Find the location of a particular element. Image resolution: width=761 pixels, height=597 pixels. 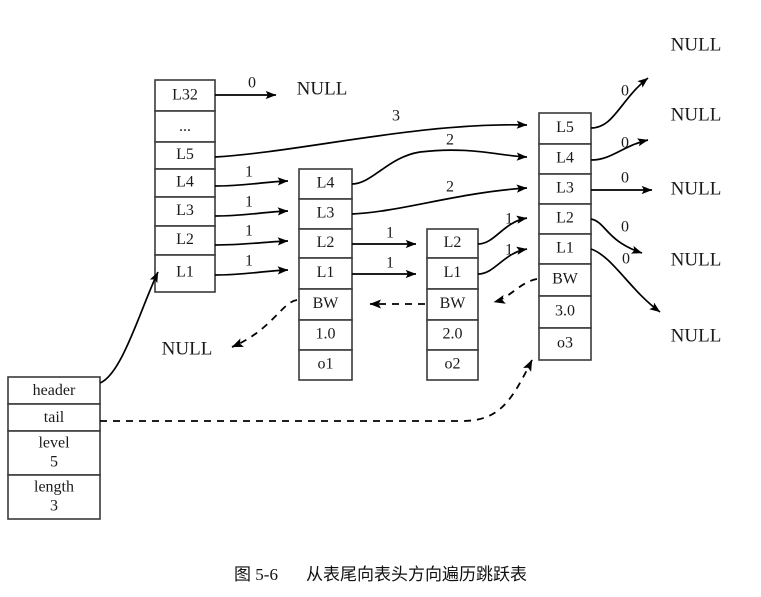

backward-pointer-o3-o2 is located at coordinates (515, 291).